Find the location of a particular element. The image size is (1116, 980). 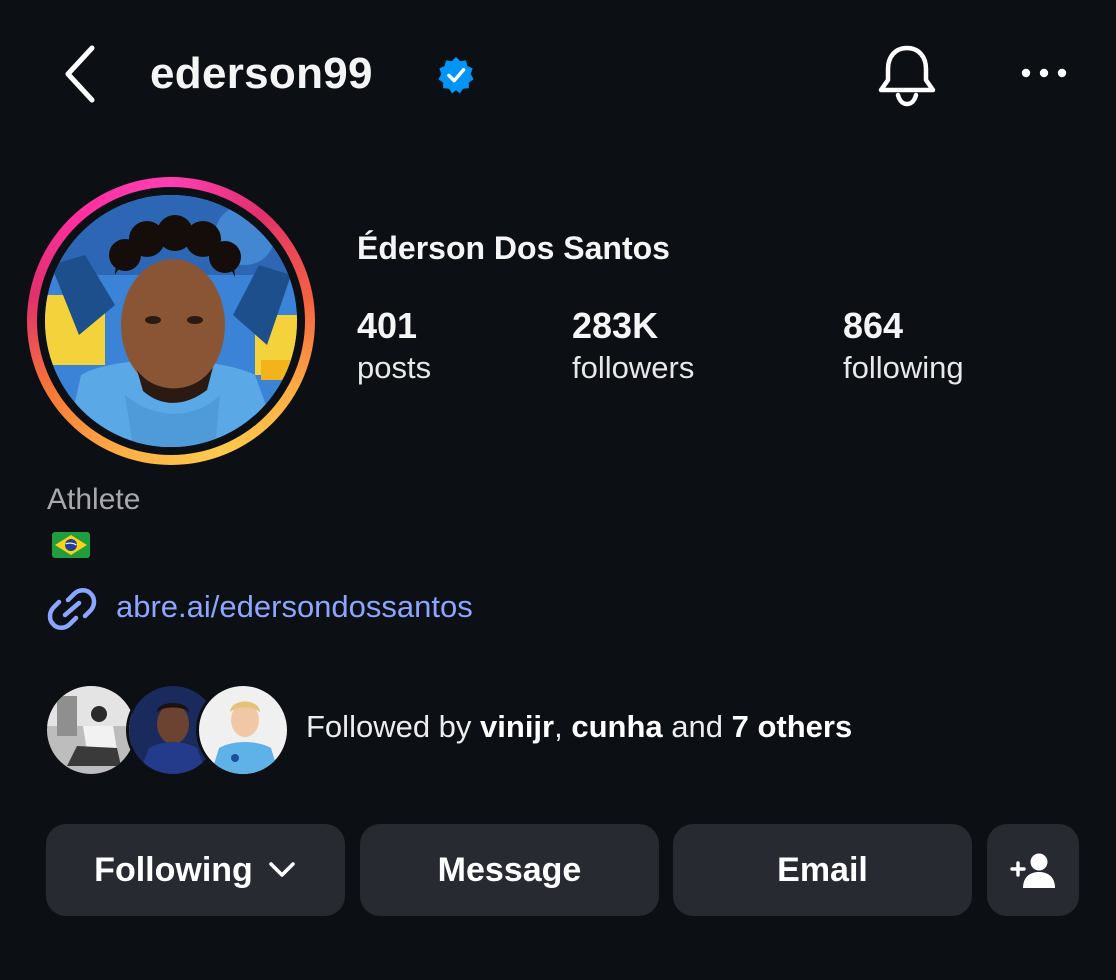

followed-by-text: Followed by vinijr, cunha and 7 others is located at coordinates (579, 727).